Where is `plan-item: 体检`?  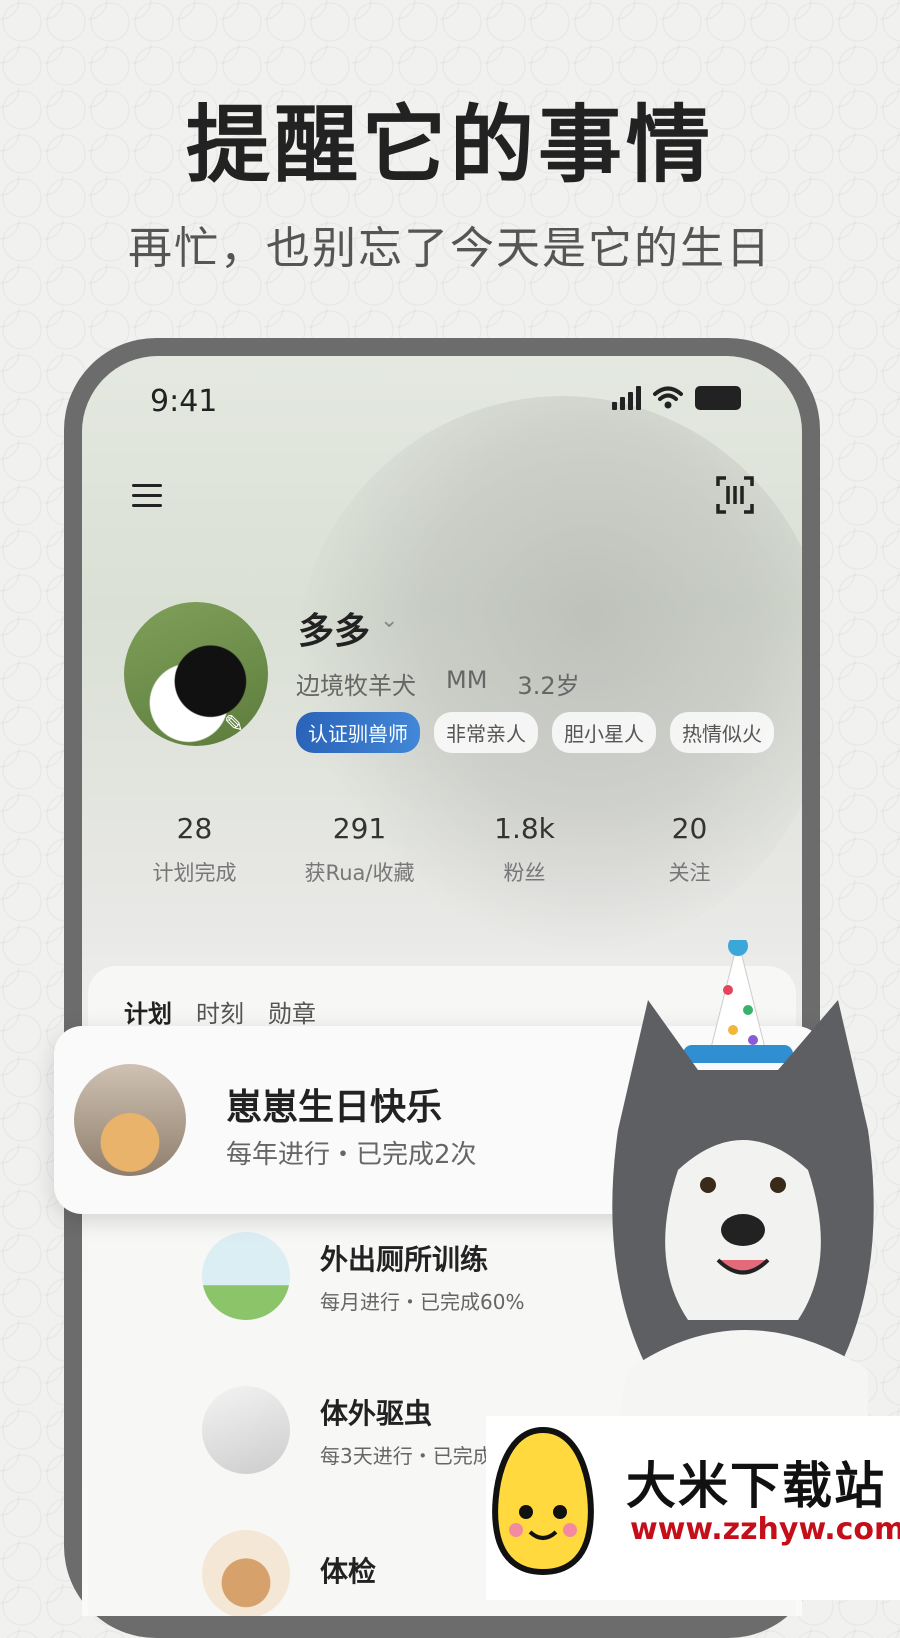 plan-item: 体检 is located at coordinates (289, 1573).